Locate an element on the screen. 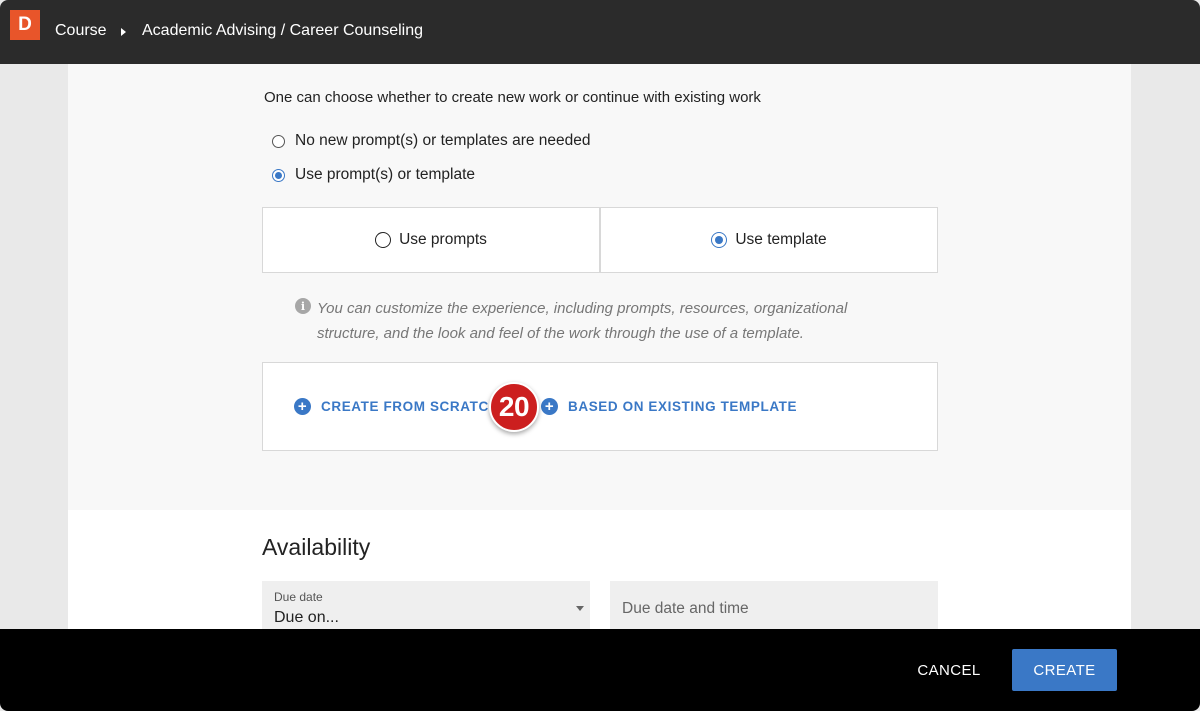 This screenshot has width=1200, height=711. step-number-badge: 20 is located at coordinates (514, 407).